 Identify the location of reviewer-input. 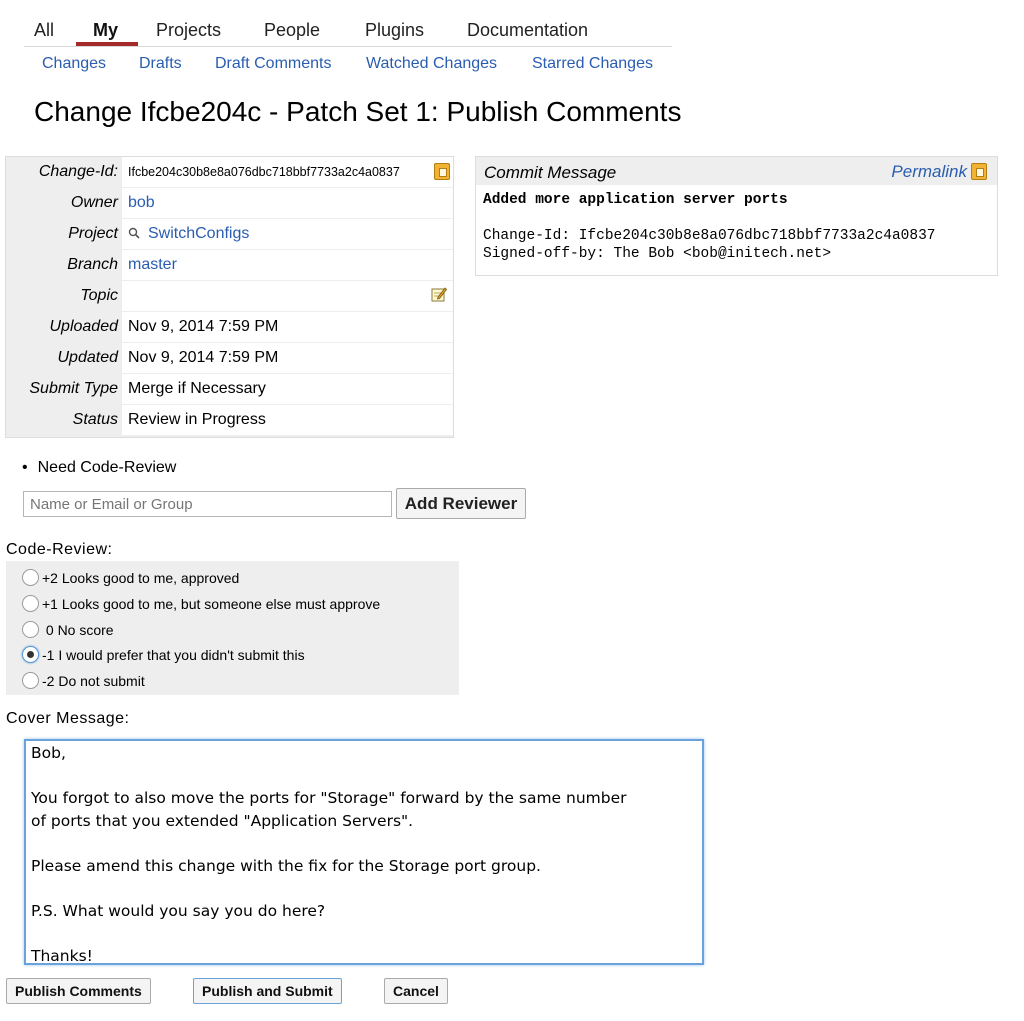
(207, 504).